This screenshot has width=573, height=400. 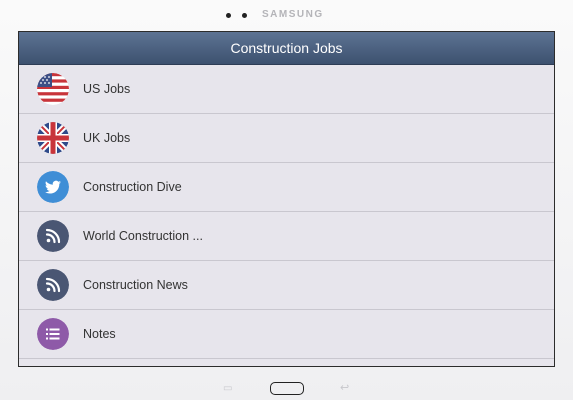 I want to click on home-button, so click(x=287, y=388).